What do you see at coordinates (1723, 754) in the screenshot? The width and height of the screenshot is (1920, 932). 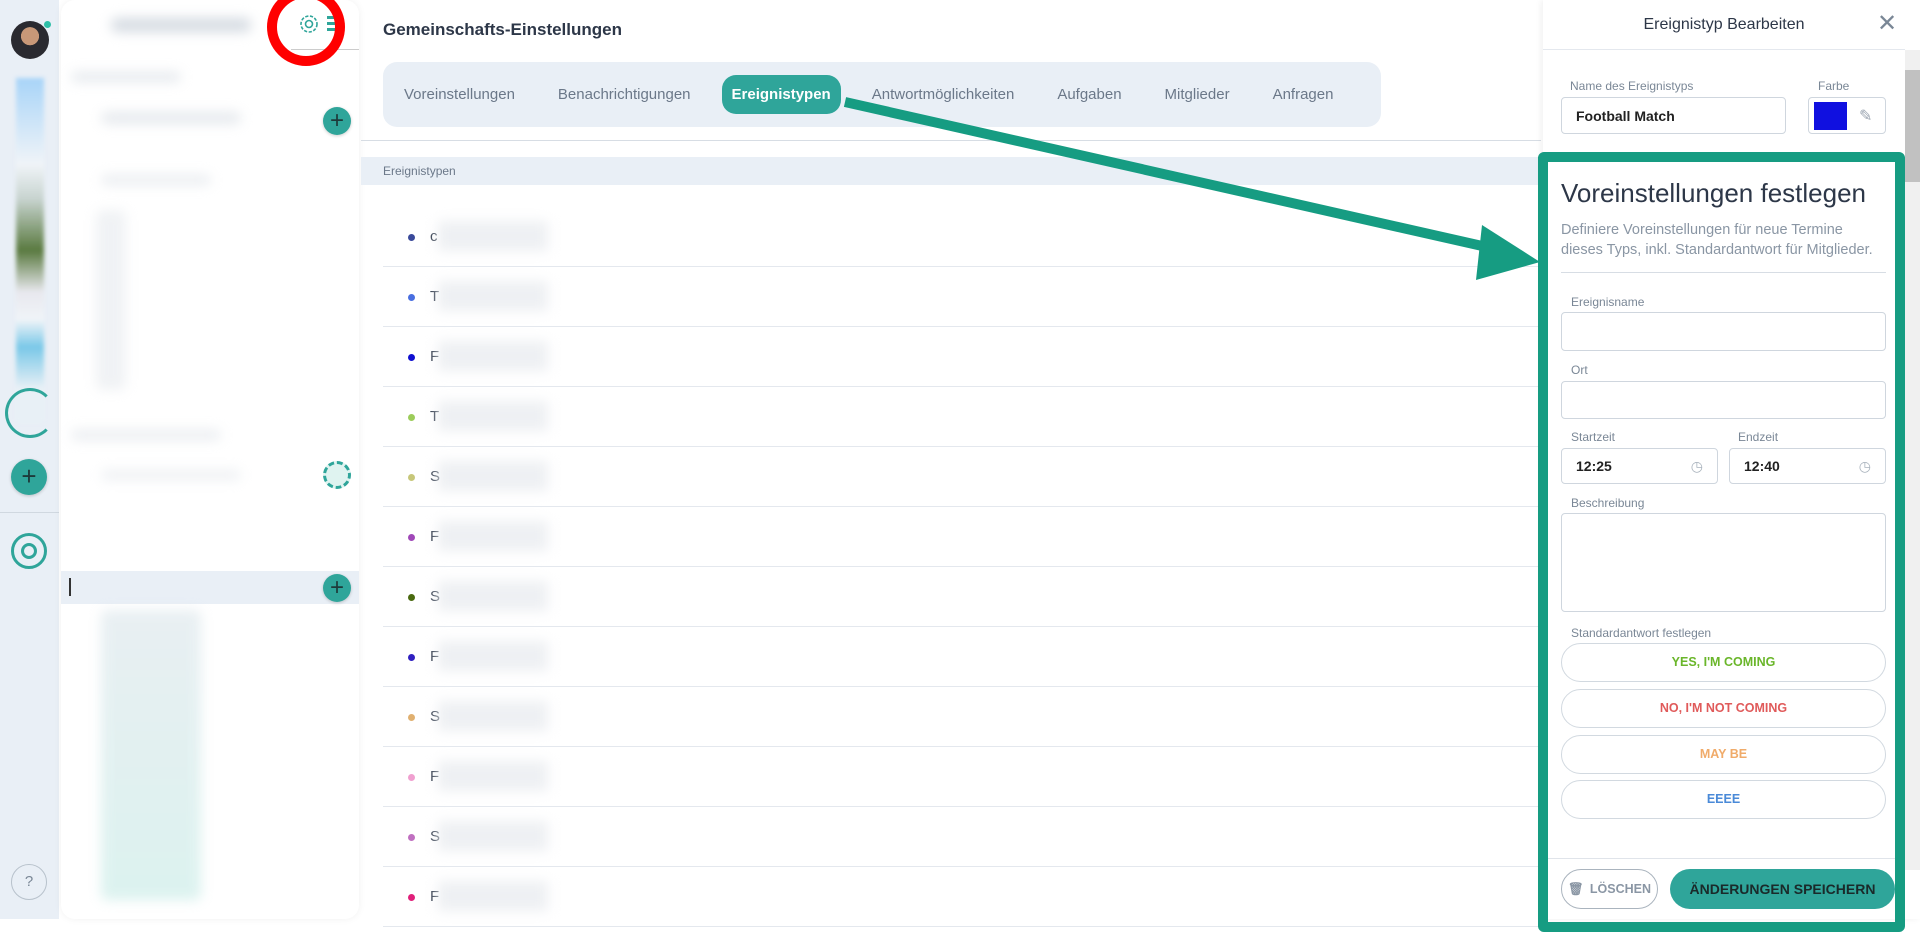 I see `answer-maybe-button: MAY BE` at bounding box center [1723, 754].